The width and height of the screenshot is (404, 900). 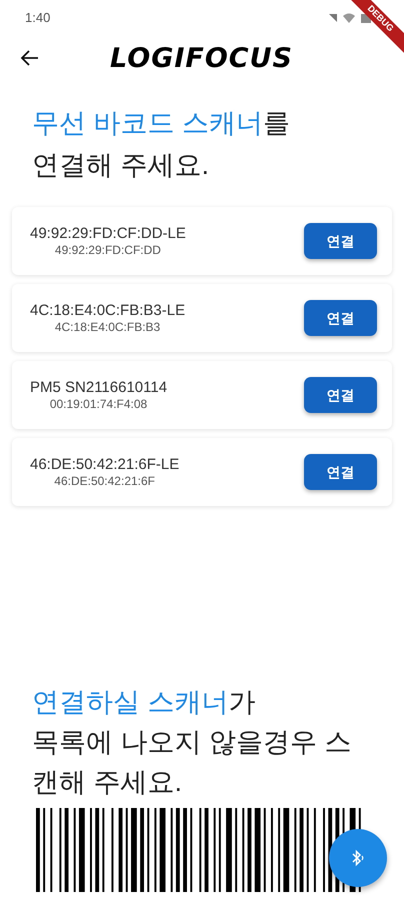 I want to click on device-address: 46:DE:50:42:21:6F, so click(x=104, y=481).